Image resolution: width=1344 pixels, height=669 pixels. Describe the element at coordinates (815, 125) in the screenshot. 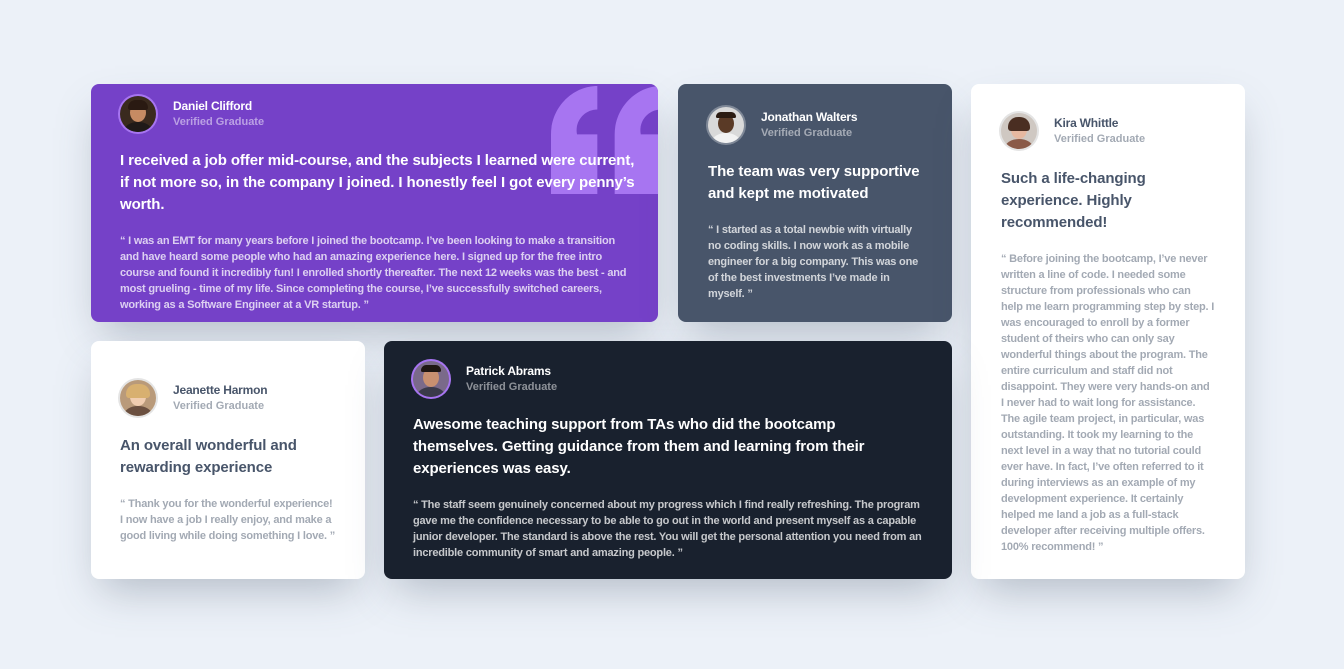

I see `author-info: Jonathan Walters Verified Graduate` at that location.